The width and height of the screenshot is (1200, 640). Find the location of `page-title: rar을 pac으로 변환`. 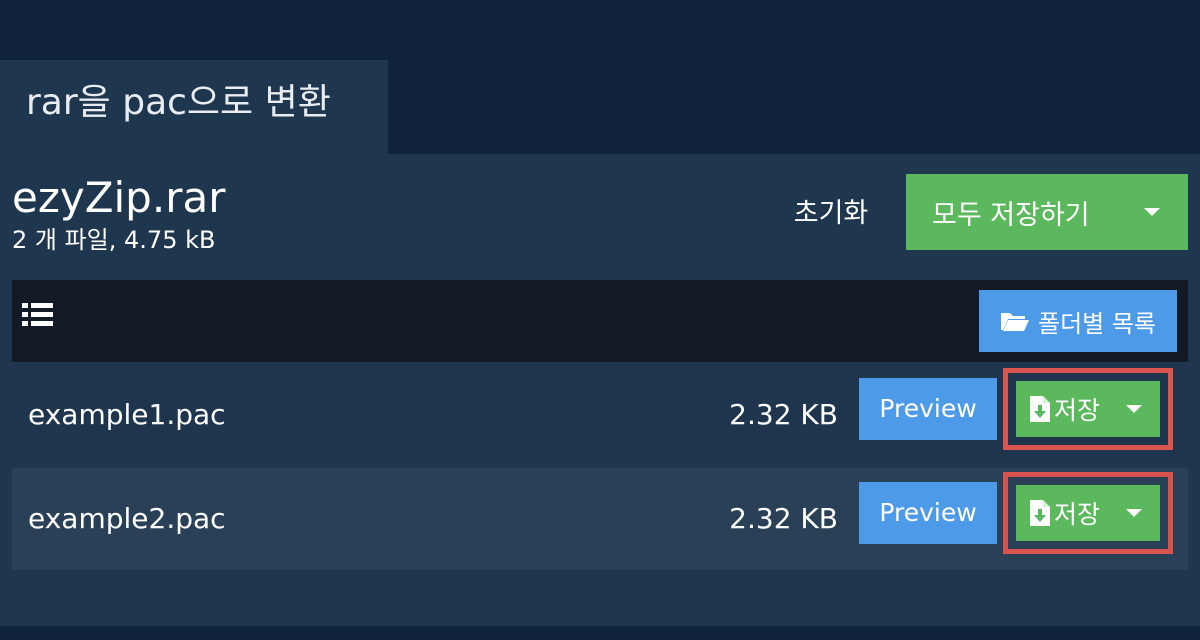

page-title: rar을 pac으로 변환 is located at coordinates (178, 102).